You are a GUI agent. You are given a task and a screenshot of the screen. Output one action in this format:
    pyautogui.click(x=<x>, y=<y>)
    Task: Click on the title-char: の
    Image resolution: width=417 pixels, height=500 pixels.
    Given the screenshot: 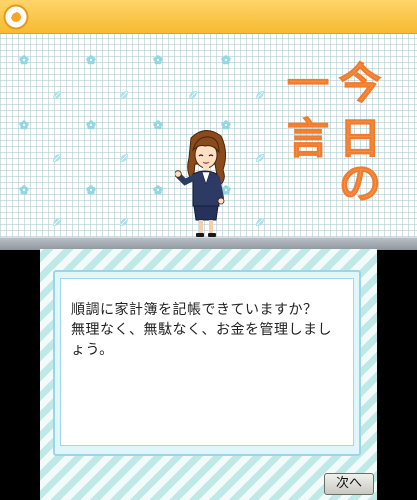 What is the action you would take?
    pyautogui.click(x=360, y=182)
    